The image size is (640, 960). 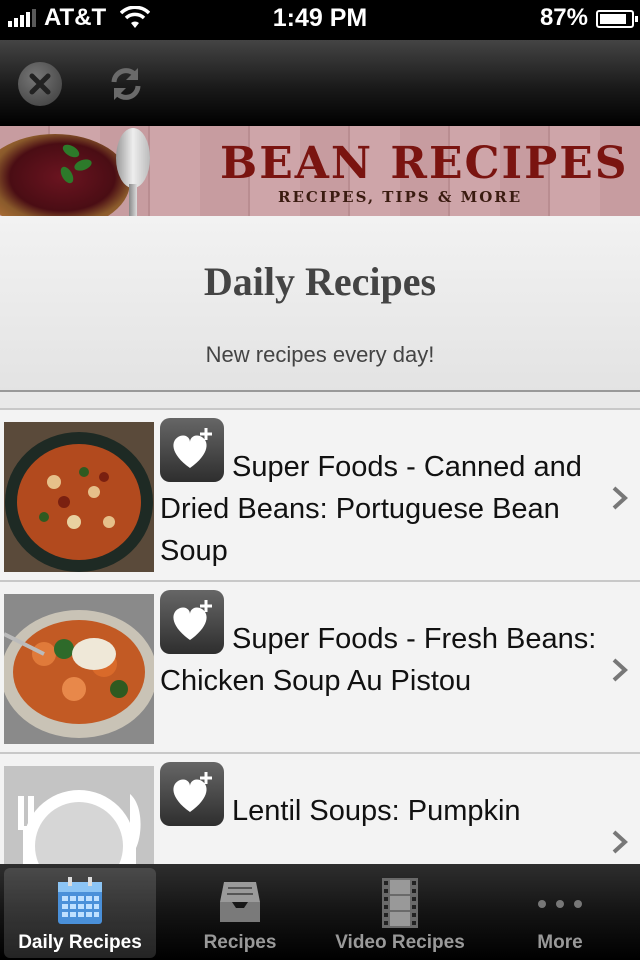 What do you see at coordinates (320, 391) in the screenshot?
I see `divider` at bounding box center [320, 391].